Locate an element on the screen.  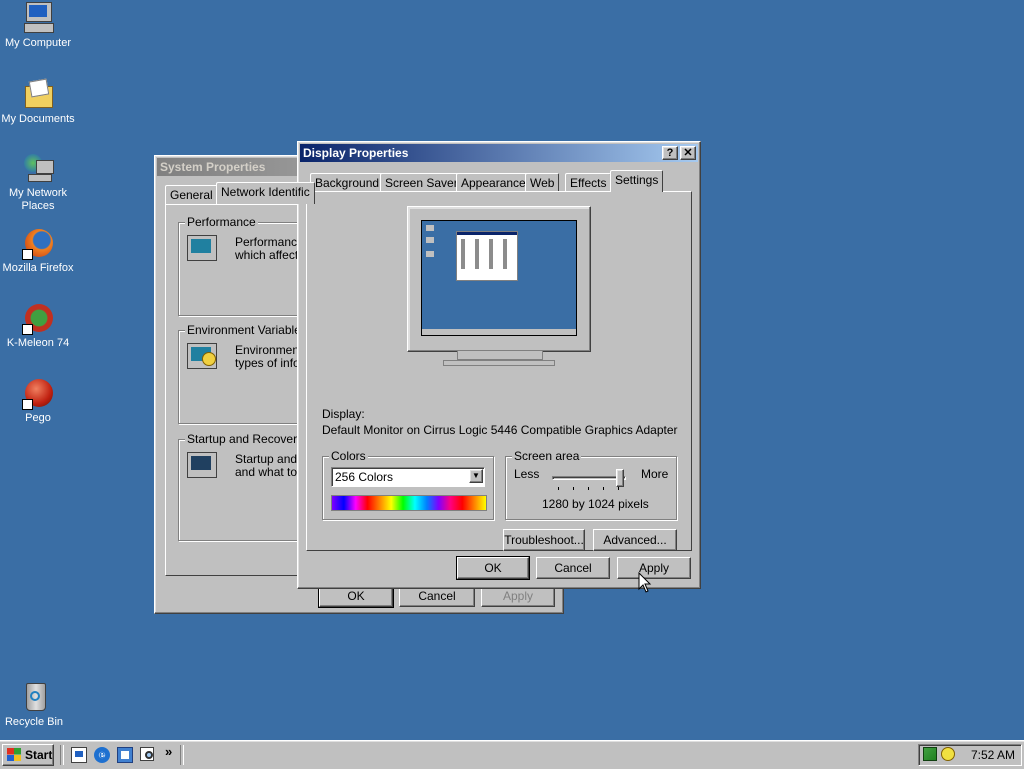
desktop-icon-pego: ↗ Pego is located at coordinates (38, 401).